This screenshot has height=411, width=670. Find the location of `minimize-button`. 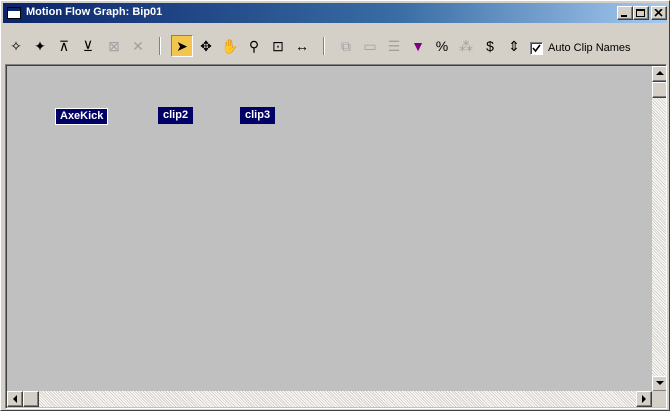

minimize-button is located at coordinates (625, 13).